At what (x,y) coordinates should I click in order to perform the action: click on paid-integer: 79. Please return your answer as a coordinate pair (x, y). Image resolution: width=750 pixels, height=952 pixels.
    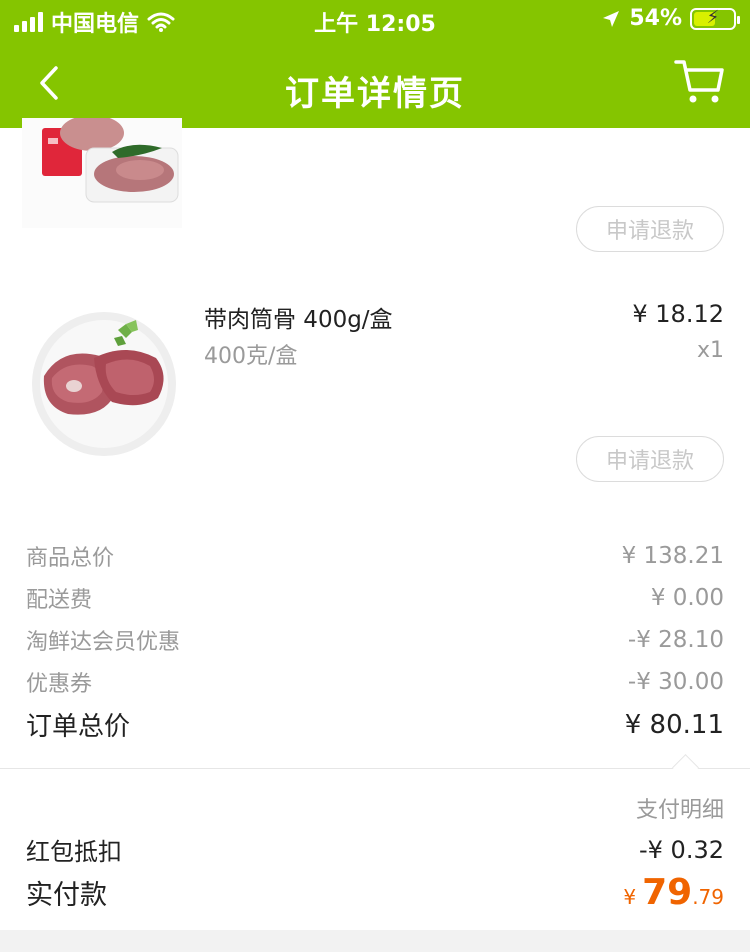
    Looking at the image, I should click on (667, 892).